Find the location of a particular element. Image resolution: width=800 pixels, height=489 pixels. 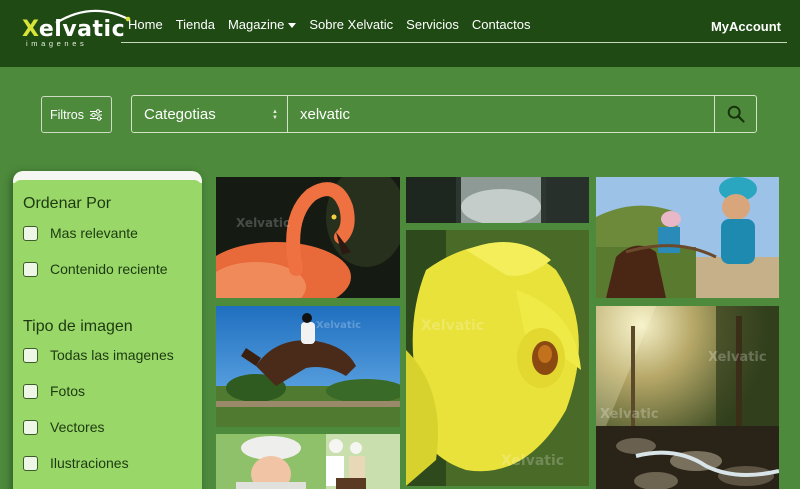

gallery-image-forest-stream: Xelvatic Xelvatic is located at coordinates (687, 397).